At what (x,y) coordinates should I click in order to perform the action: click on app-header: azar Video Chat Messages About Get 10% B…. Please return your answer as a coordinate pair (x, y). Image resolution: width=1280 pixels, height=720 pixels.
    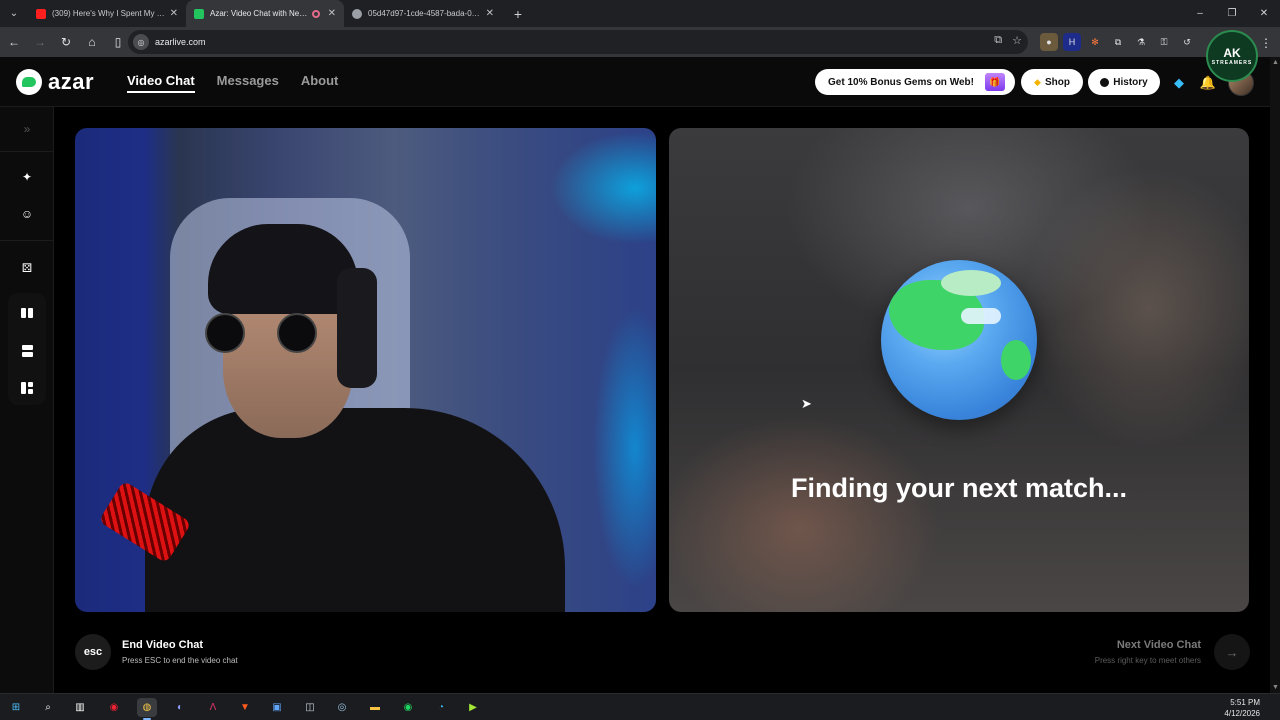
    Looking at the image, I should click on (635, 82).